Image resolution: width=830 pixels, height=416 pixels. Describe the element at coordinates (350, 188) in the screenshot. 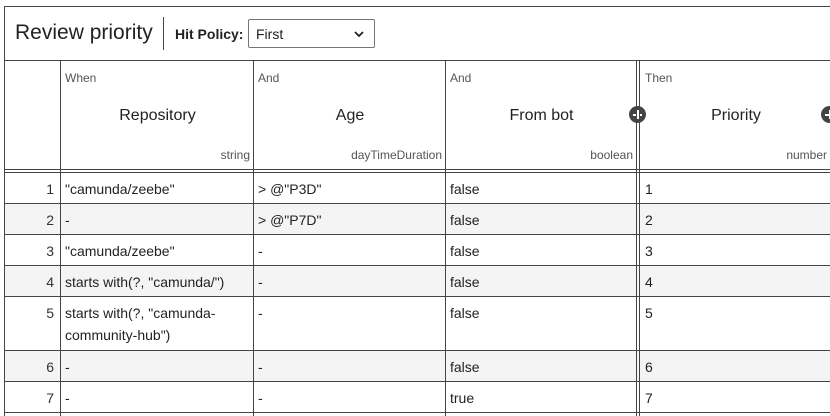

I see `rule-cell: > @"P3D"` at that location.